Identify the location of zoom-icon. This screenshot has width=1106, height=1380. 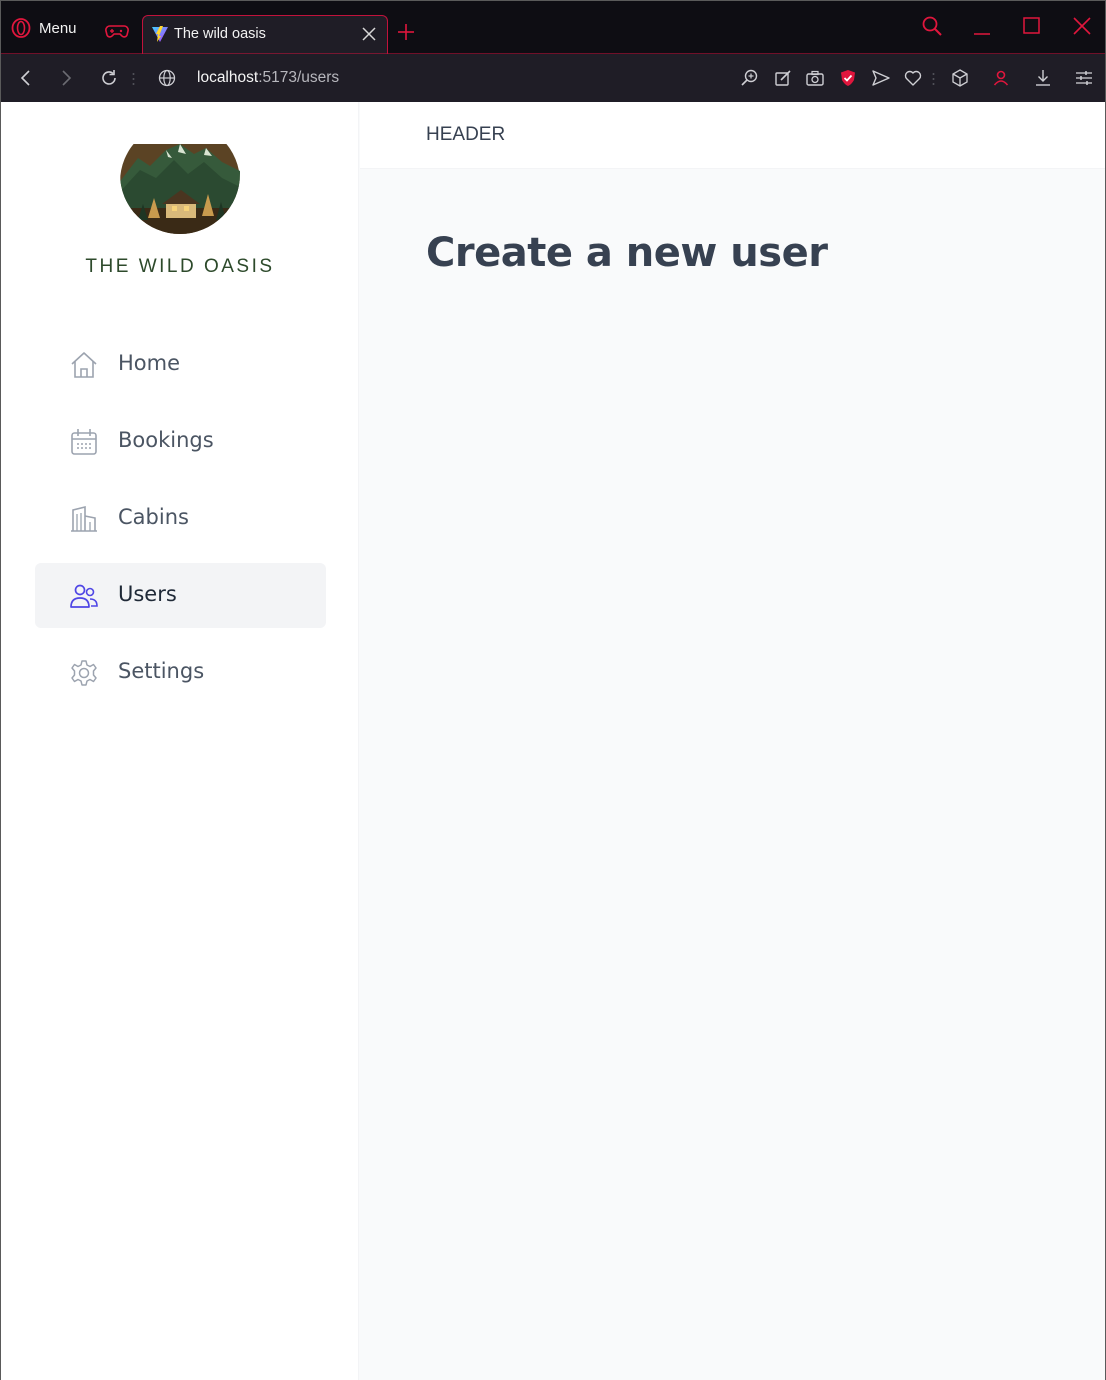
(750, 78).